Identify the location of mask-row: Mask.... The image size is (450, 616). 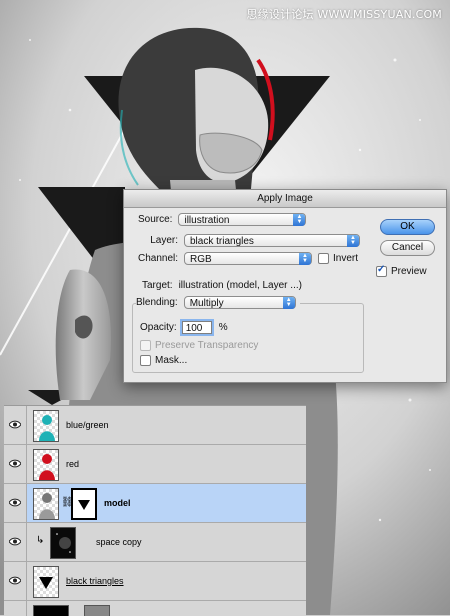
(163, 360).